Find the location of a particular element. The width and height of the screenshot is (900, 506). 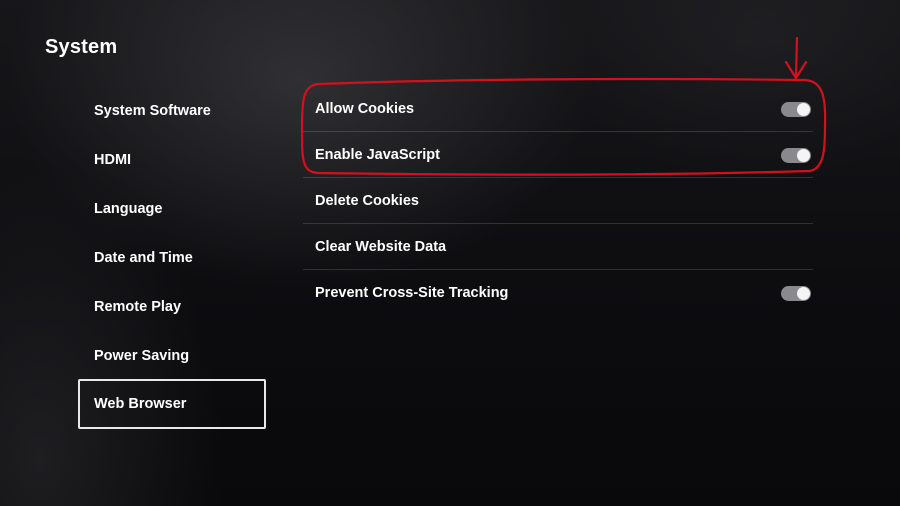

arrow-down-icon is located at coordinates (796, 58).